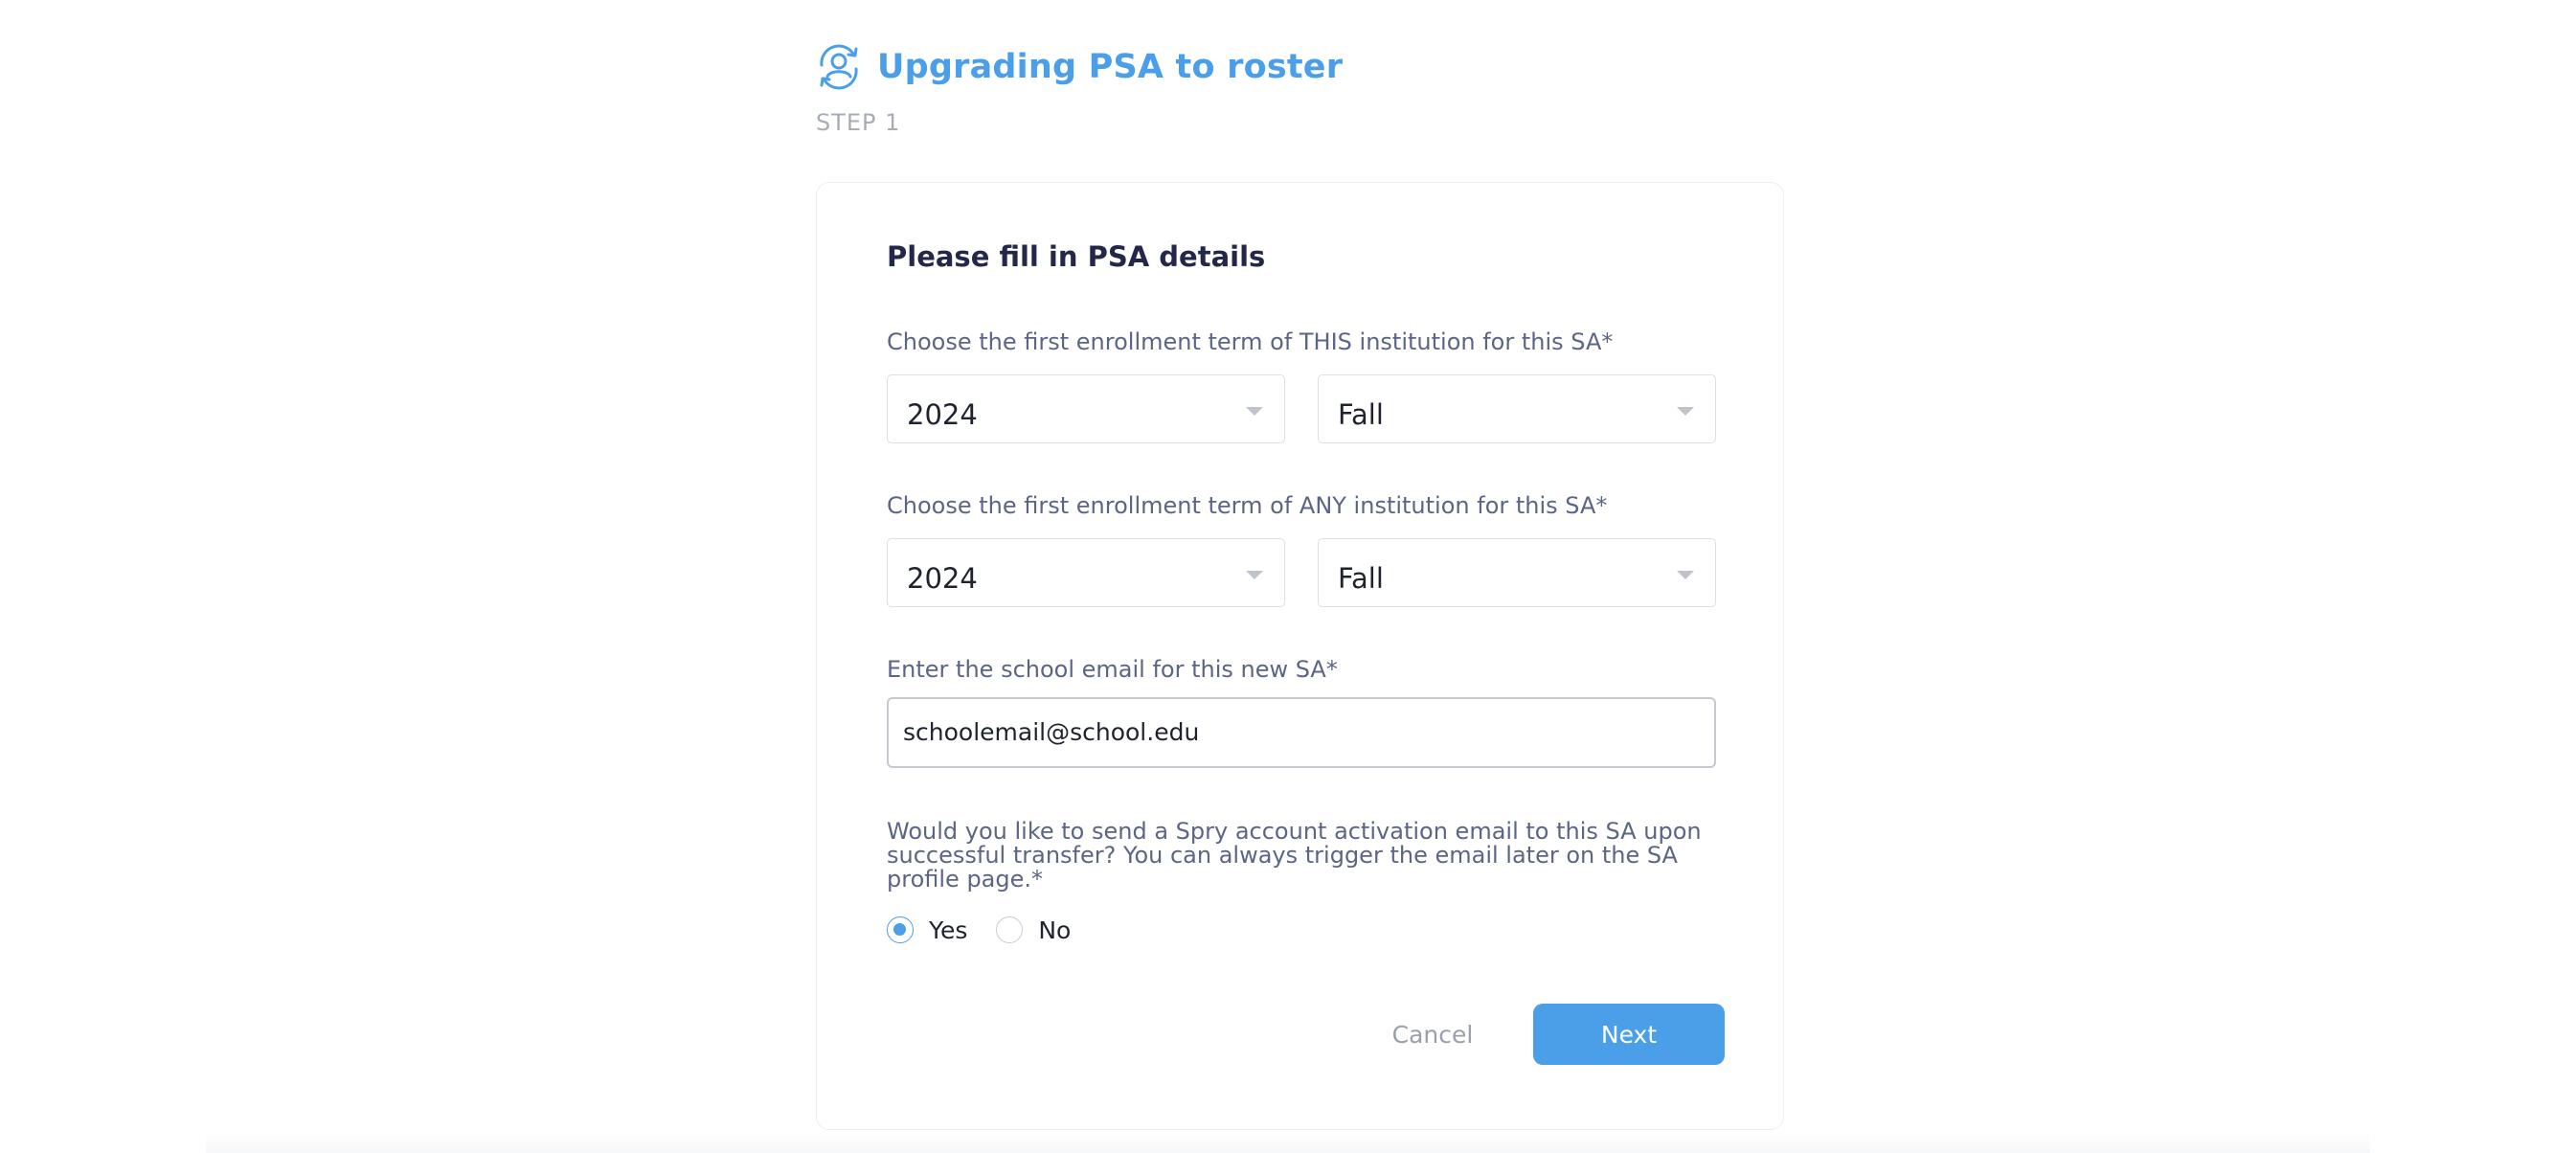 This screenshot has height=1153, width=2576. Describe the element at coordinates (1033, 930) in the screenshot. I see `radio-no: No` at that location.